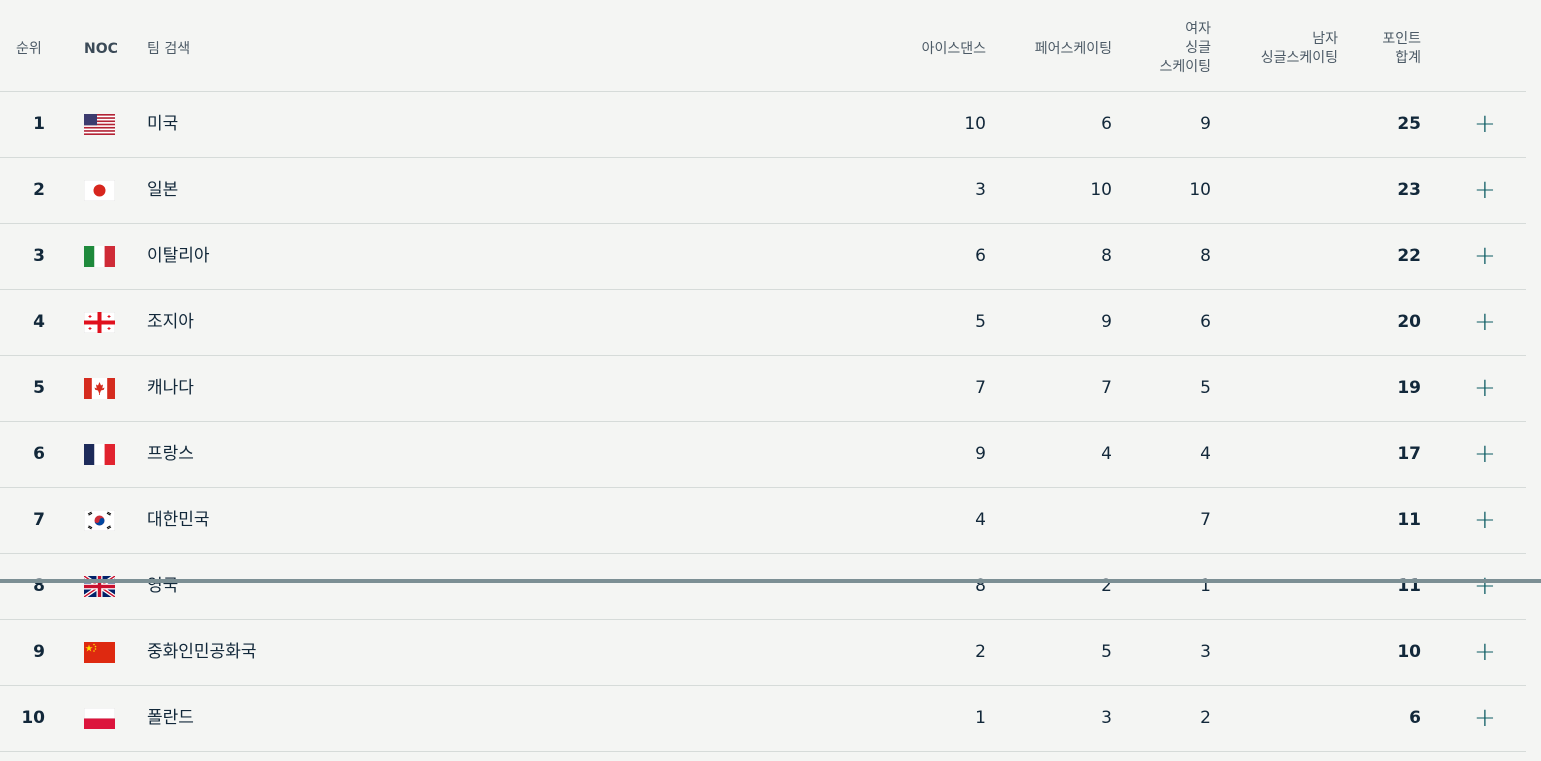  Describe the element at coordinates (1106, 388) in the screenshot. I see `pair-skating-points: 7` at that location.